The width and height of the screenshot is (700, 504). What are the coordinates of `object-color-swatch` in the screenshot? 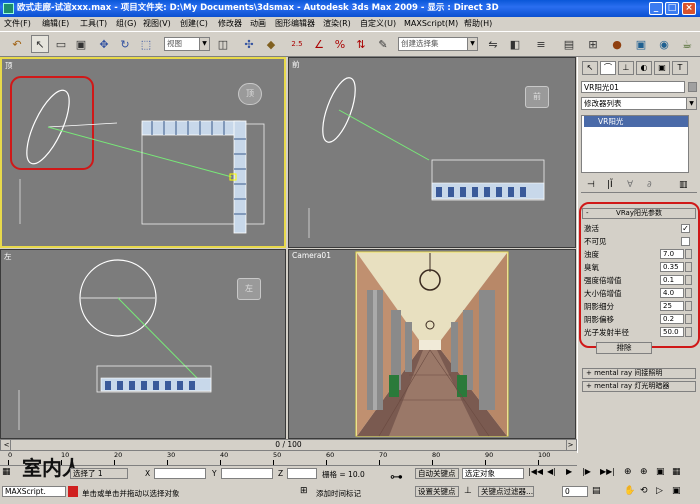 It's located at (692, 87).